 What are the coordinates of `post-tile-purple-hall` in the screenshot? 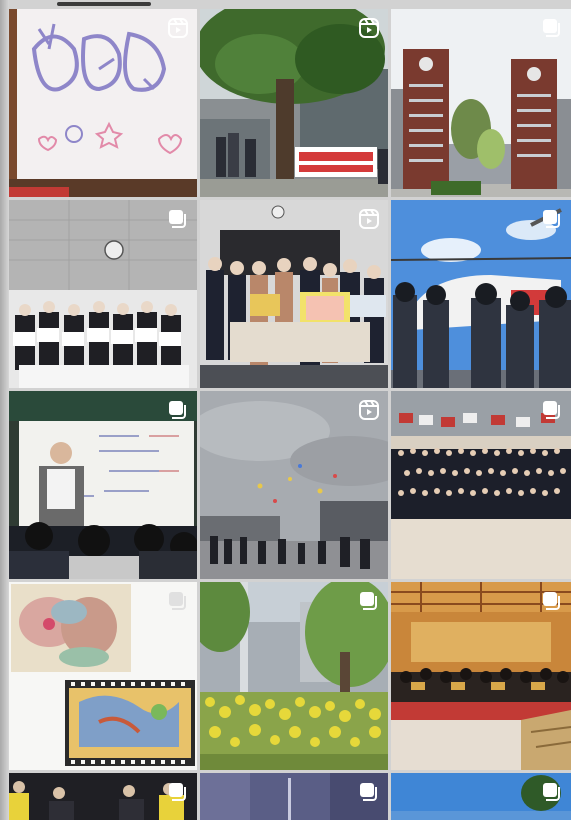 It's located at (294, 796).